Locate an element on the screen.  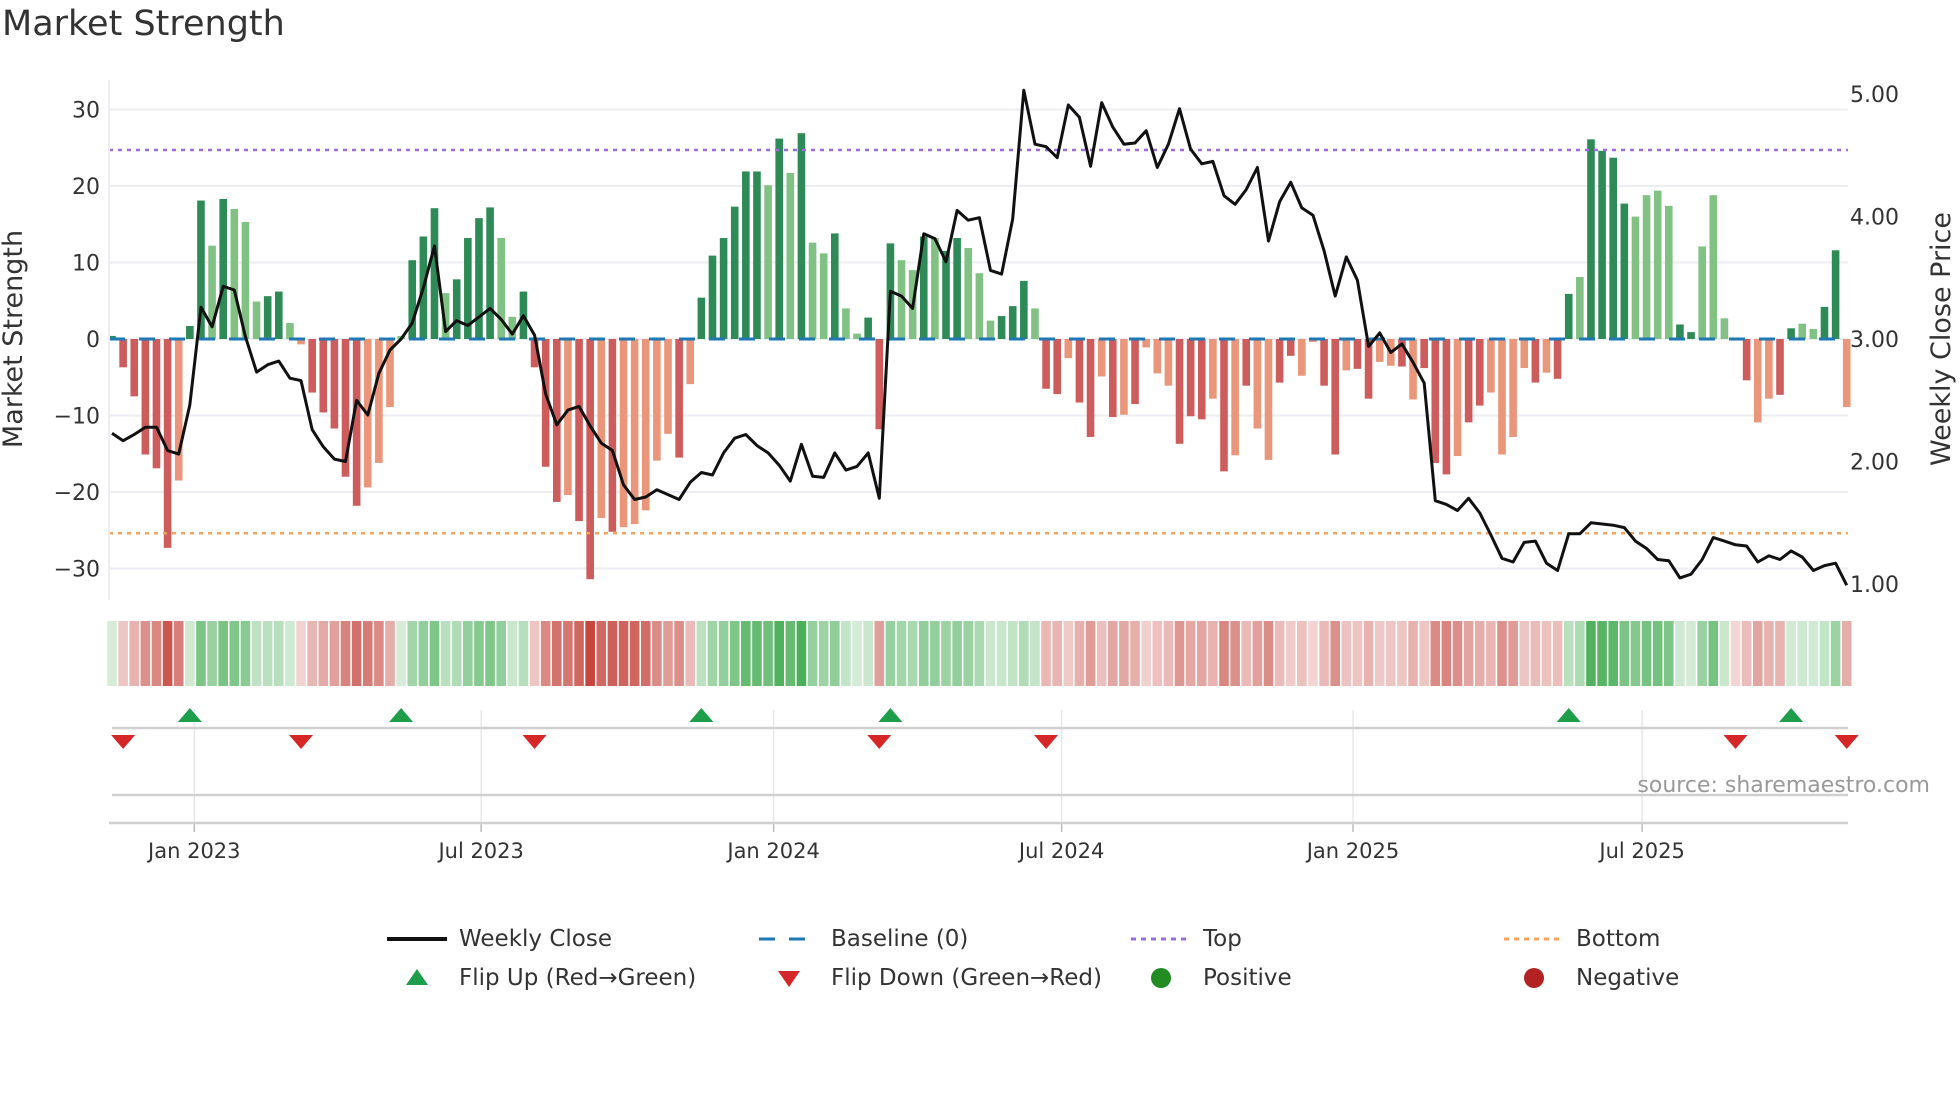
legend-label: Negative is located at coordinates (1628, 978).